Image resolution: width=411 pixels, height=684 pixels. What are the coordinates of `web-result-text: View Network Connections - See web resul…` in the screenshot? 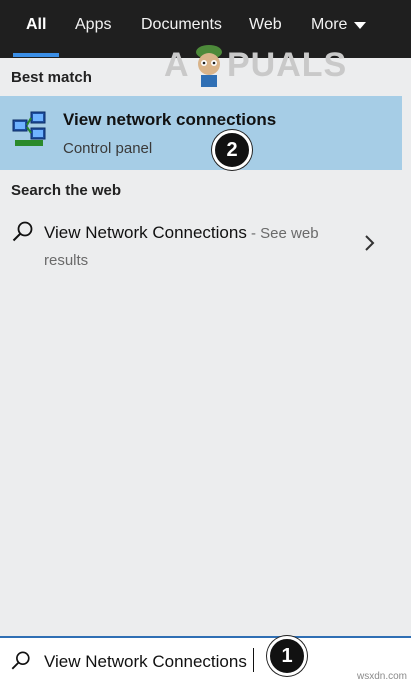 It's located at (194, 247).